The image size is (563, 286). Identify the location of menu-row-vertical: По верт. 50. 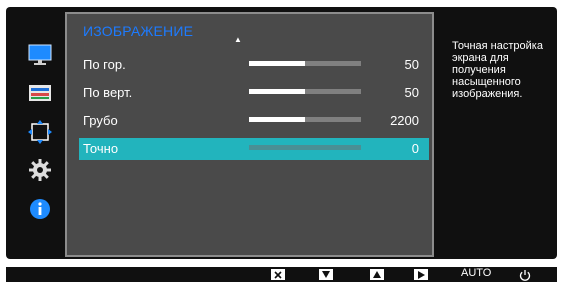
(254, 93).